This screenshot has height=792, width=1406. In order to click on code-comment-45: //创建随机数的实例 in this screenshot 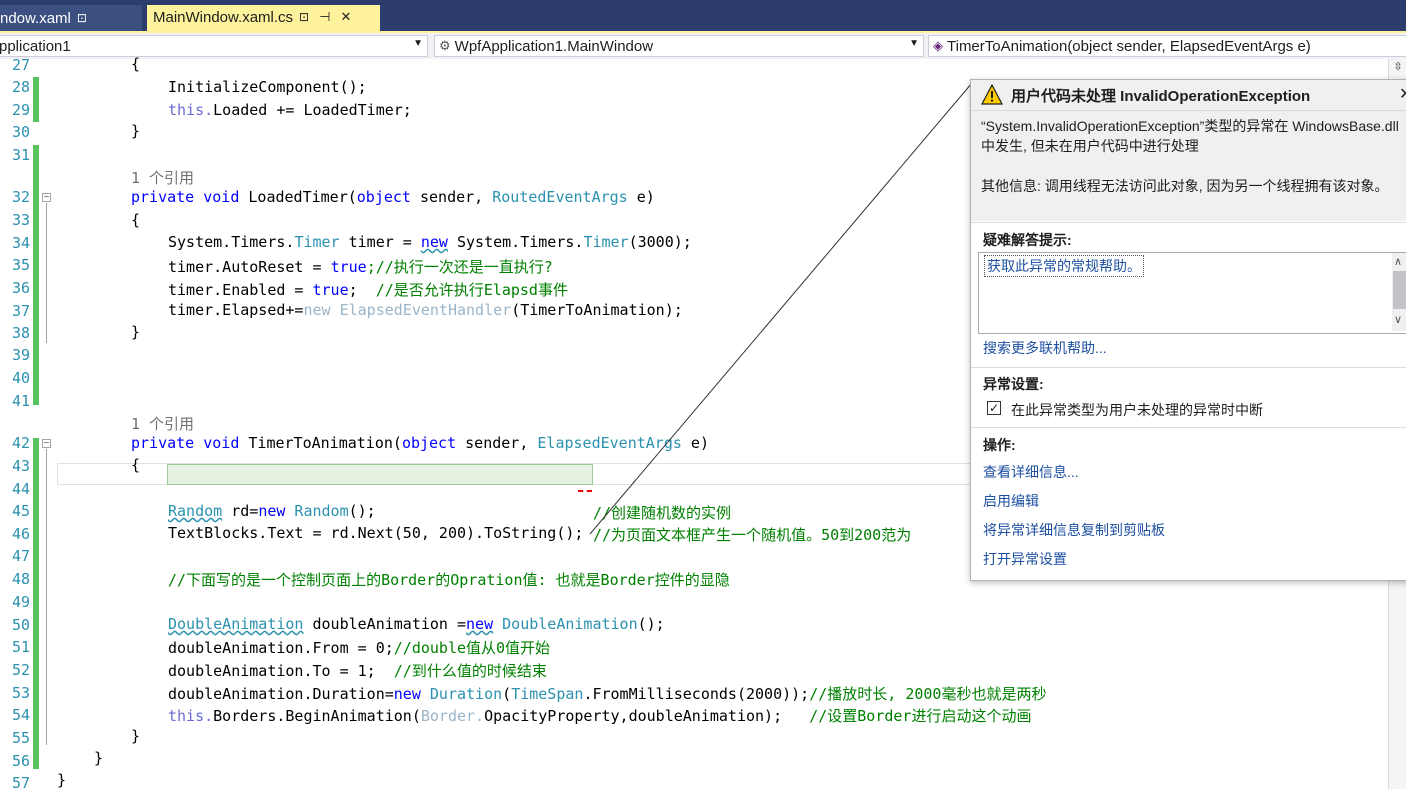, I will do `click(662, 512)`.